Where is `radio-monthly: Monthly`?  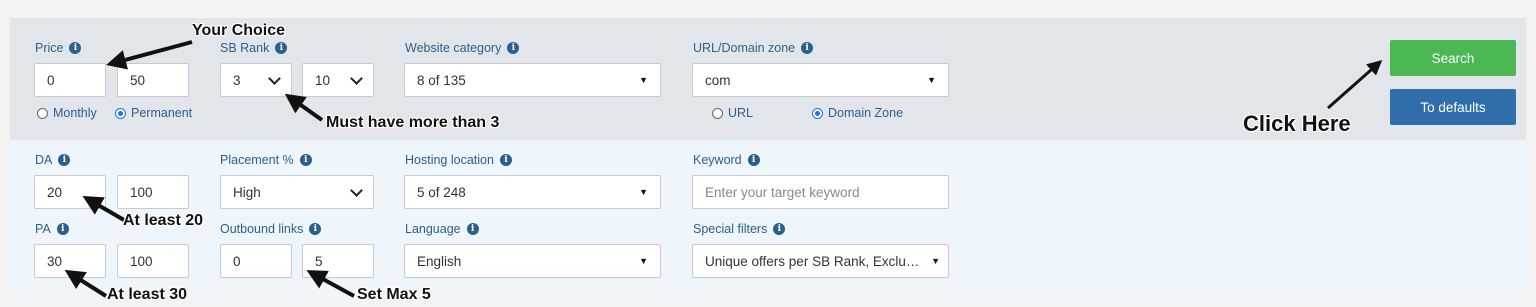 radio-monthly: Monthly is located at coordinates (67, 113).